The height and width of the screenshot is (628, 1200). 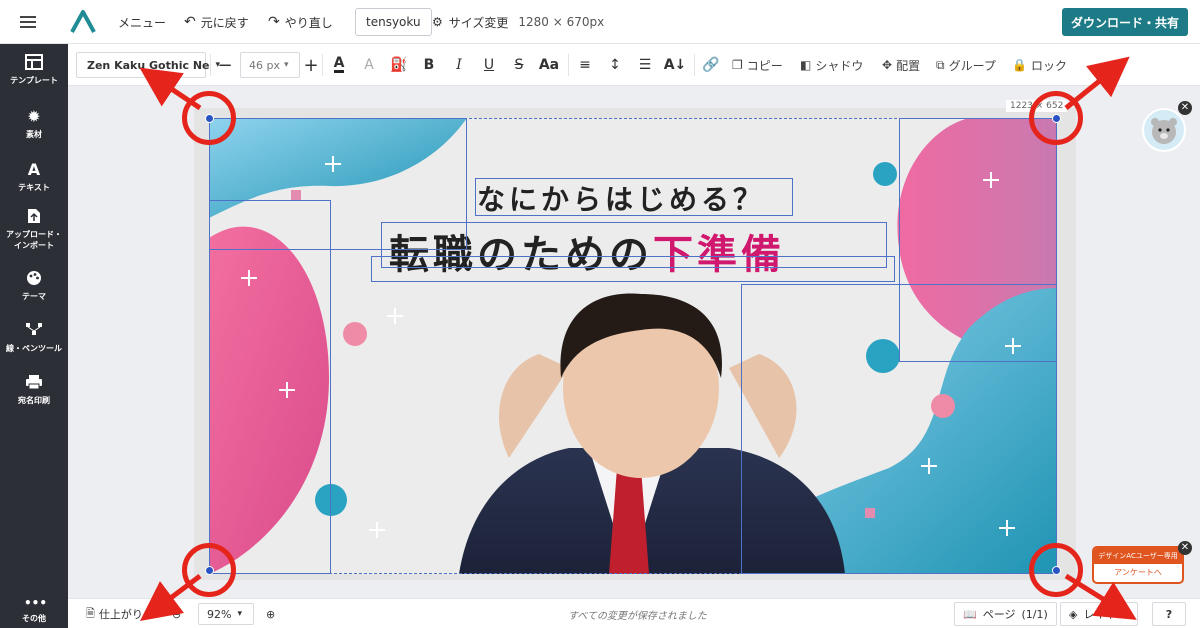 What do you see at coordinates (239, 614) in the screenshot?
I see `chevron-down-icon: ▾` at bounding box center [239, 614].